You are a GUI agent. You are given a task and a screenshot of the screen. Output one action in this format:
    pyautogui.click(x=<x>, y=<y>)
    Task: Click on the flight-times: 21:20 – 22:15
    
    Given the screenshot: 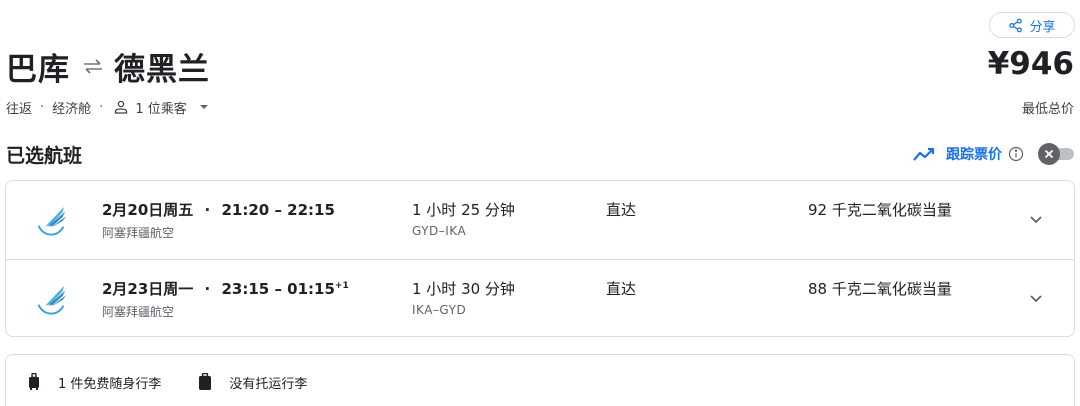 What is the action you would take?
    pyautogui.click(x=278, y=210)
    